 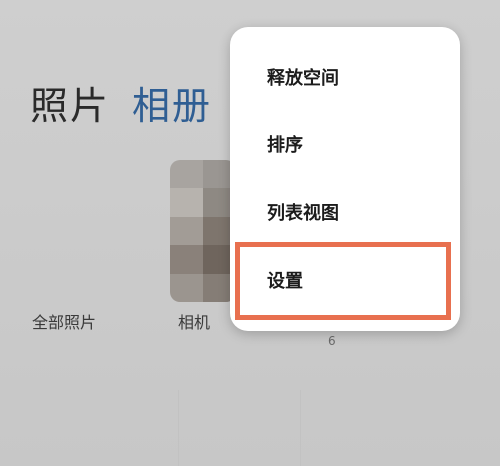 I want to click on settings-highlight-box, so click(x=343, y=281).